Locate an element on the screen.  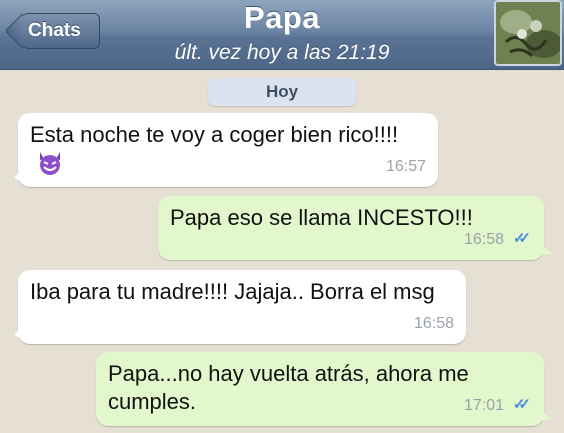
message-time: 16:57 is located at coordinates (405, 166).